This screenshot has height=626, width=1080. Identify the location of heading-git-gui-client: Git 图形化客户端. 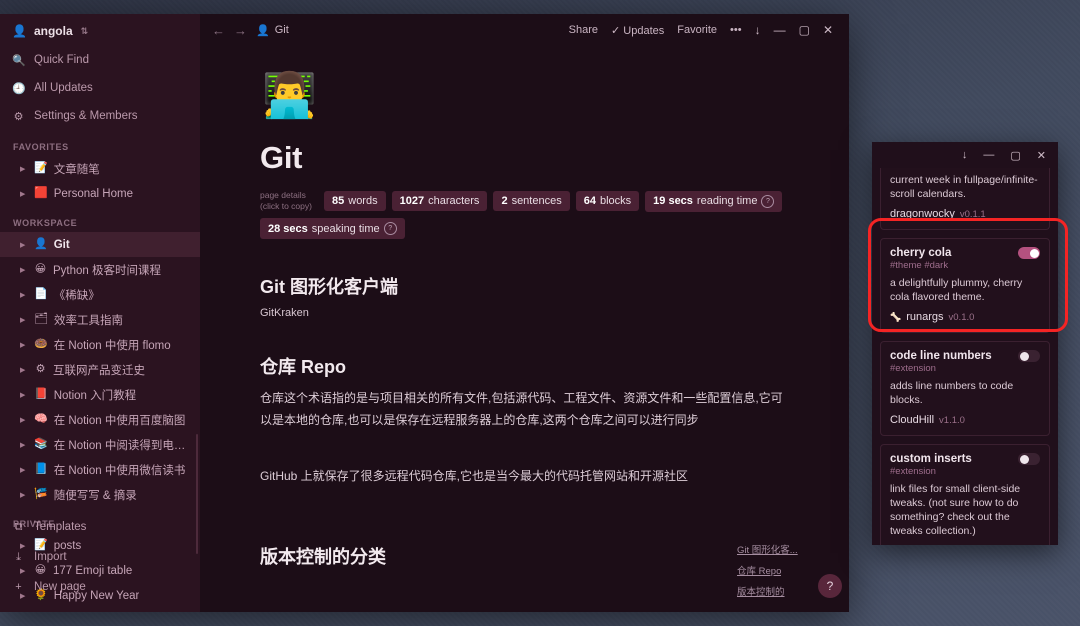
(329, 287).